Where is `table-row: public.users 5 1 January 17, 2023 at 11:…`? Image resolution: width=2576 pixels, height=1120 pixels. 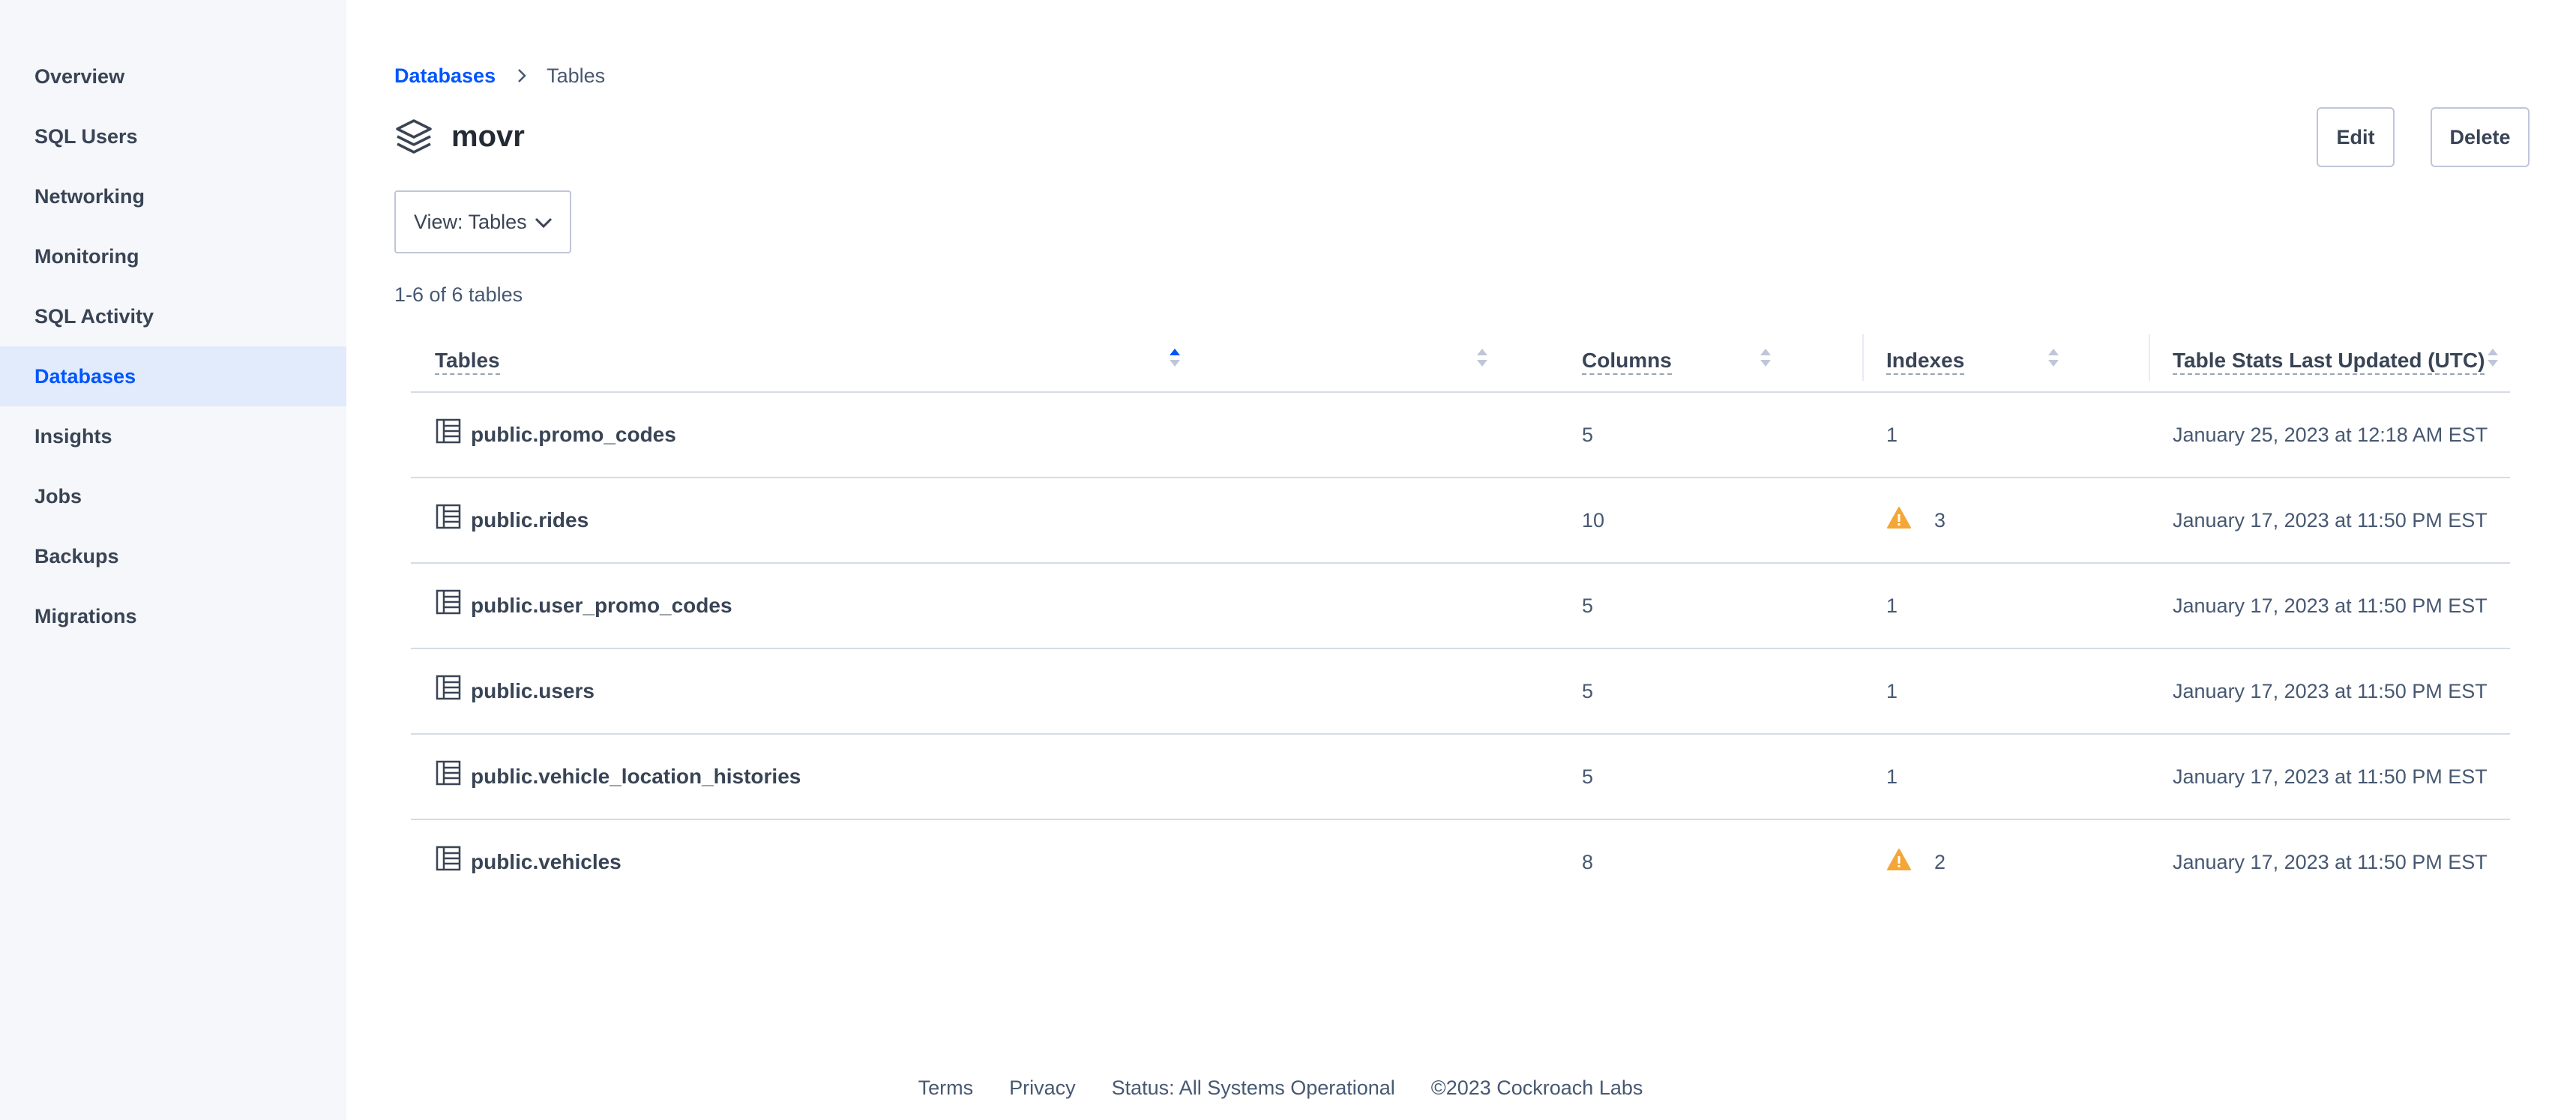 table-row: public.users 5 1 January 17, 2023 at 11:… is located at coordinates (1461, 692).